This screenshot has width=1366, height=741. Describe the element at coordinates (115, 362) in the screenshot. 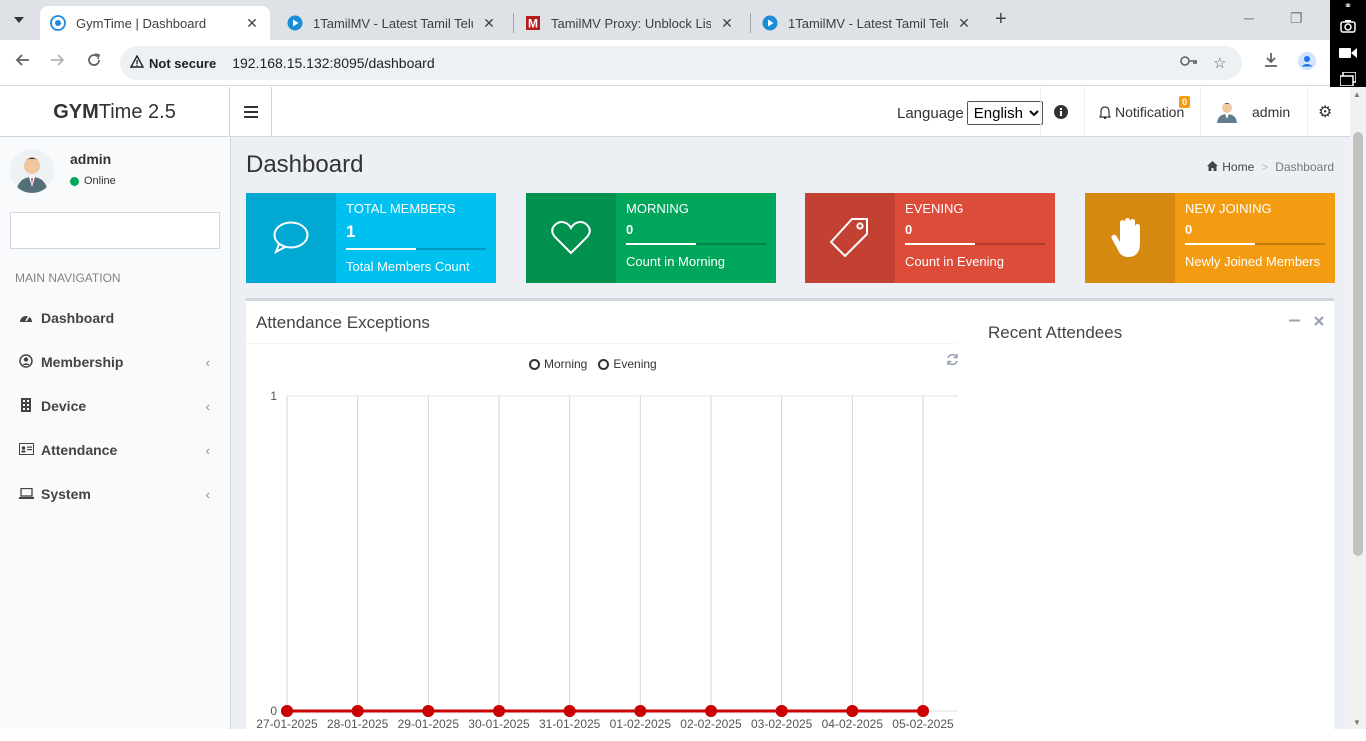

I see `sidebar-item-membership: Membership ‹` at that location.